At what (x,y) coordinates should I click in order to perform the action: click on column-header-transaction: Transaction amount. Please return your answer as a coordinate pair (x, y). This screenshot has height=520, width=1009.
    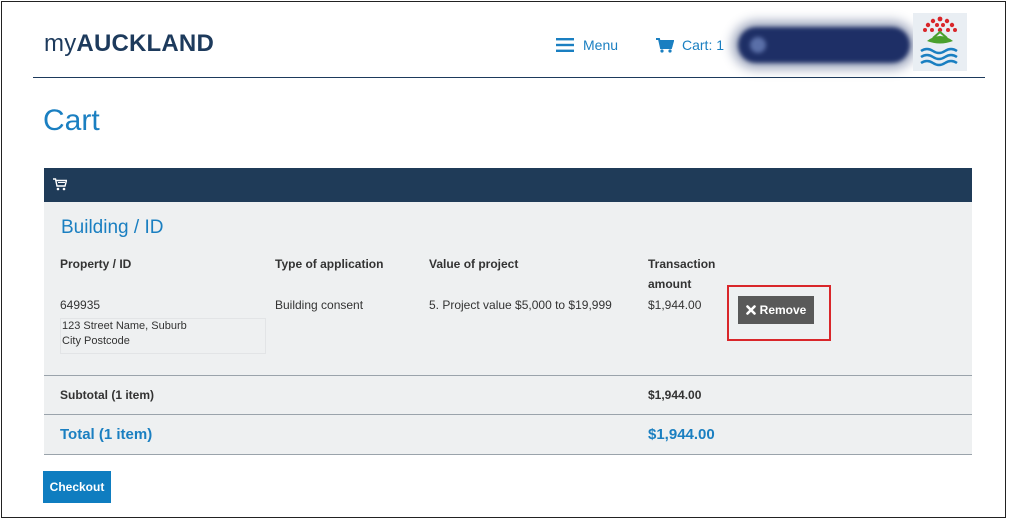
    Looking at the image, I should click on (681, 274).